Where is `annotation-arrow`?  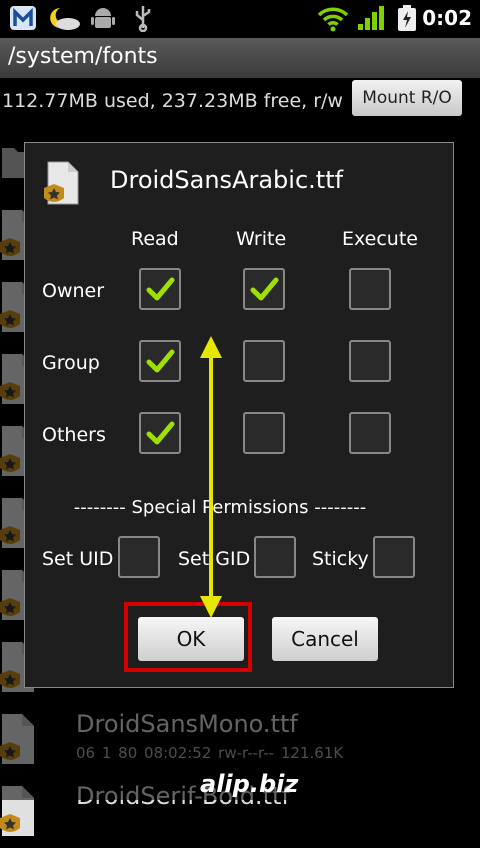
annotation-arrow is located at coordinates (211, 477).